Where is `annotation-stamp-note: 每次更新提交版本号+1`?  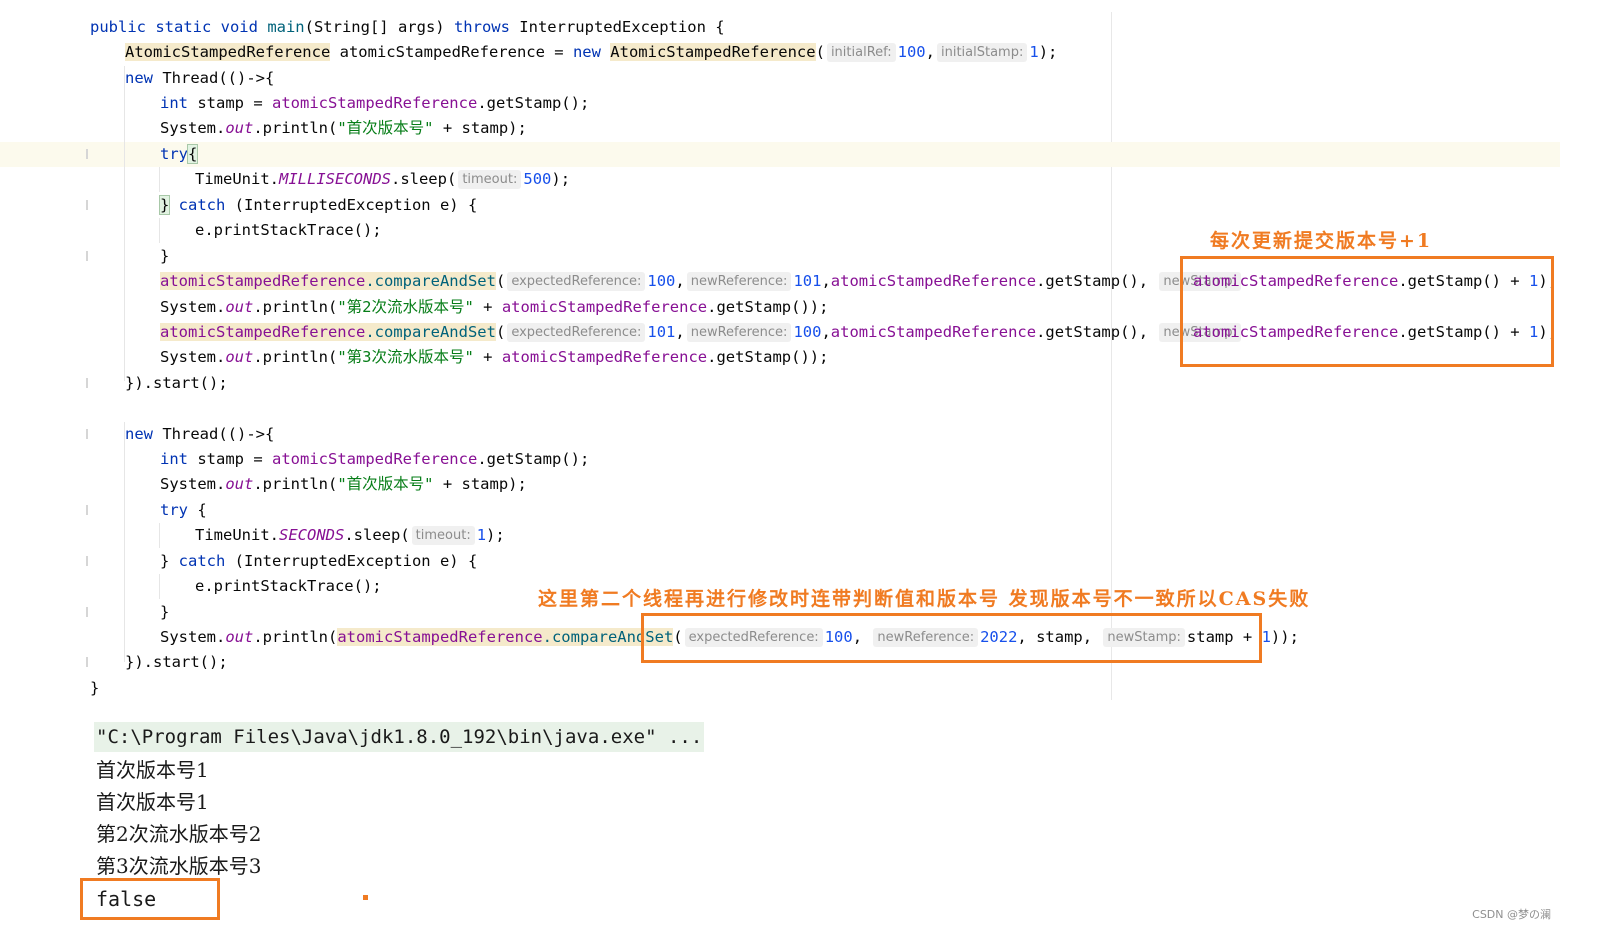
annotation-stamp-note: 每次更新提交版本号+1 is located at coordinates (1321, 241).